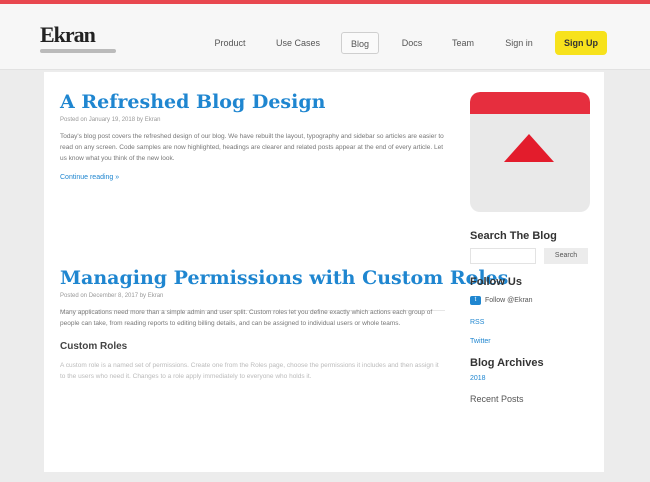  What do you see at coordinates (530, 103) in the screenshot?
I see `promo-card-header` at bounding box center [530, 103].